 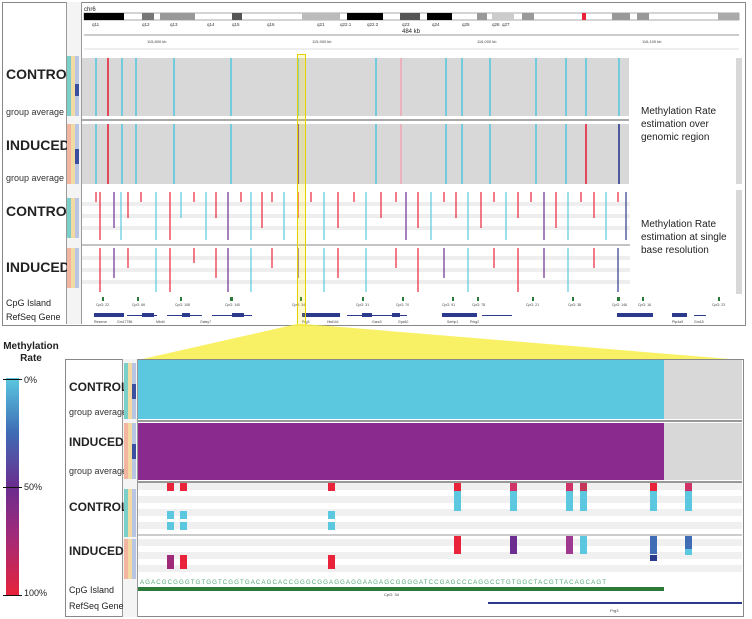 I want to click on legend-label-0: 0%, so click(x=31, y=380).